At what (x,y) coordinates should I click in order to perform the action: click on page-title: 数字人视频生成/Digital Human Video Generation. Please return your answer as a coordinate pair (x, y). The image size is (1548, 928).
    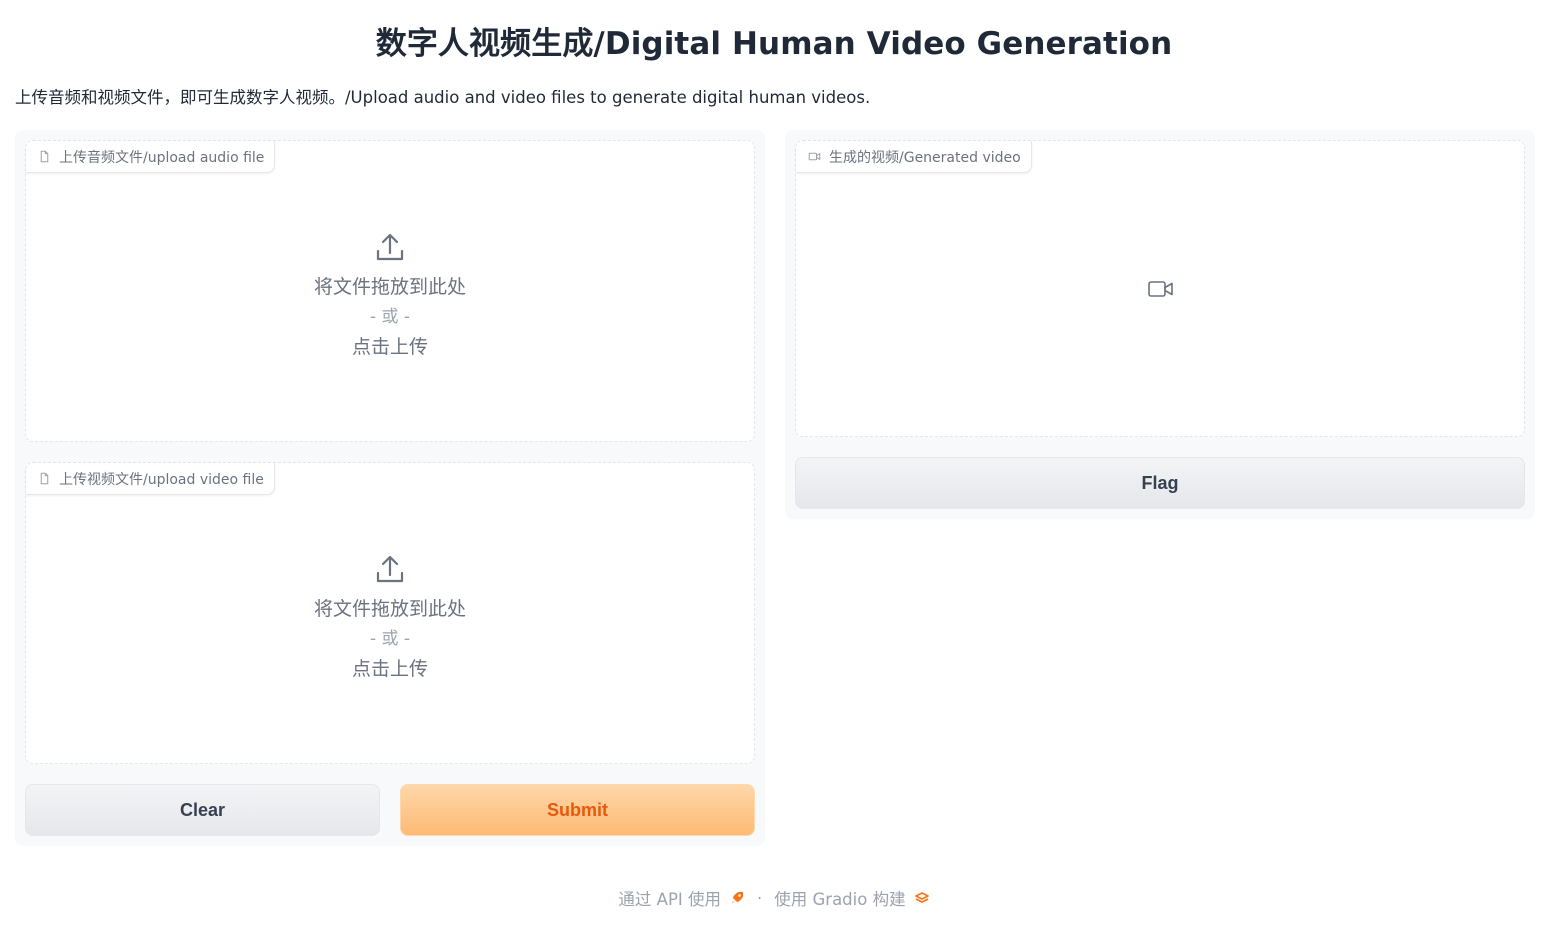
    Looking at the image, I should click on (774, 44).